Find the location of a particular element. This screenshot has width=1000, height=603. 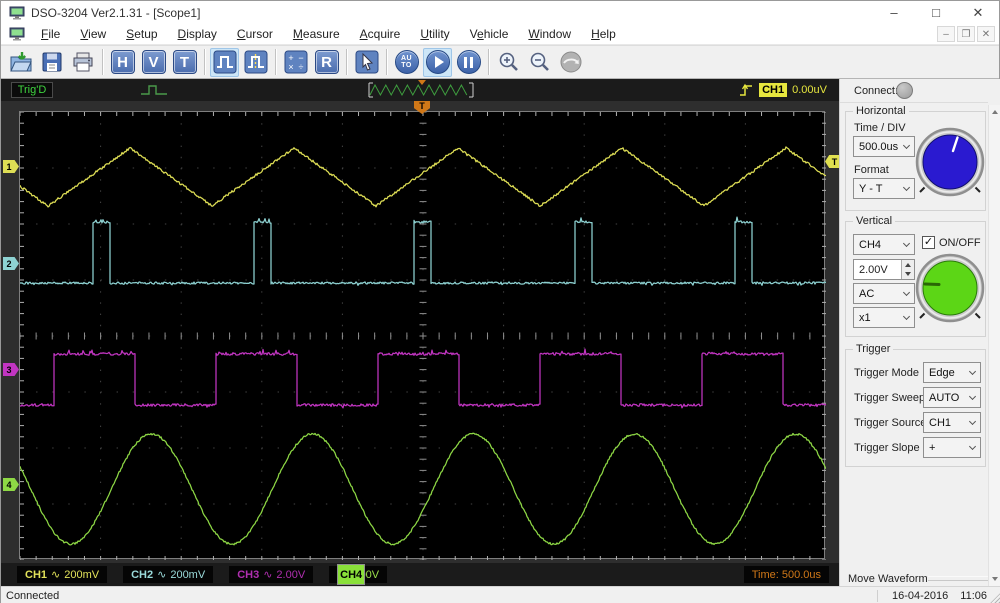

math-button: + − × ÷ is located at coordinates (295, 62).